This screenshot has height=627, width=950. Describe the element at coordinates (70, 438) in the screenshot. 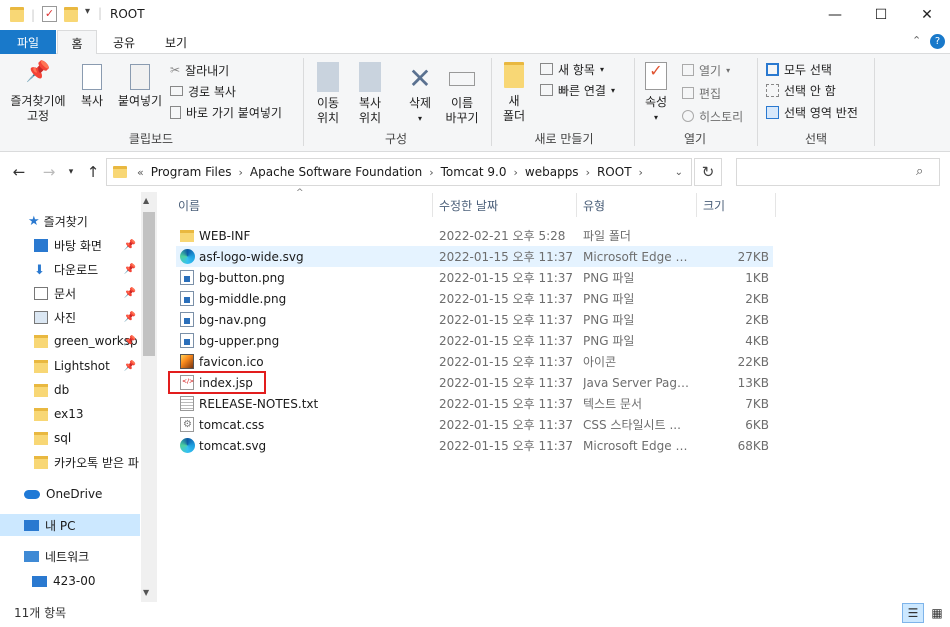

I see `nav-item: sql` at that location.